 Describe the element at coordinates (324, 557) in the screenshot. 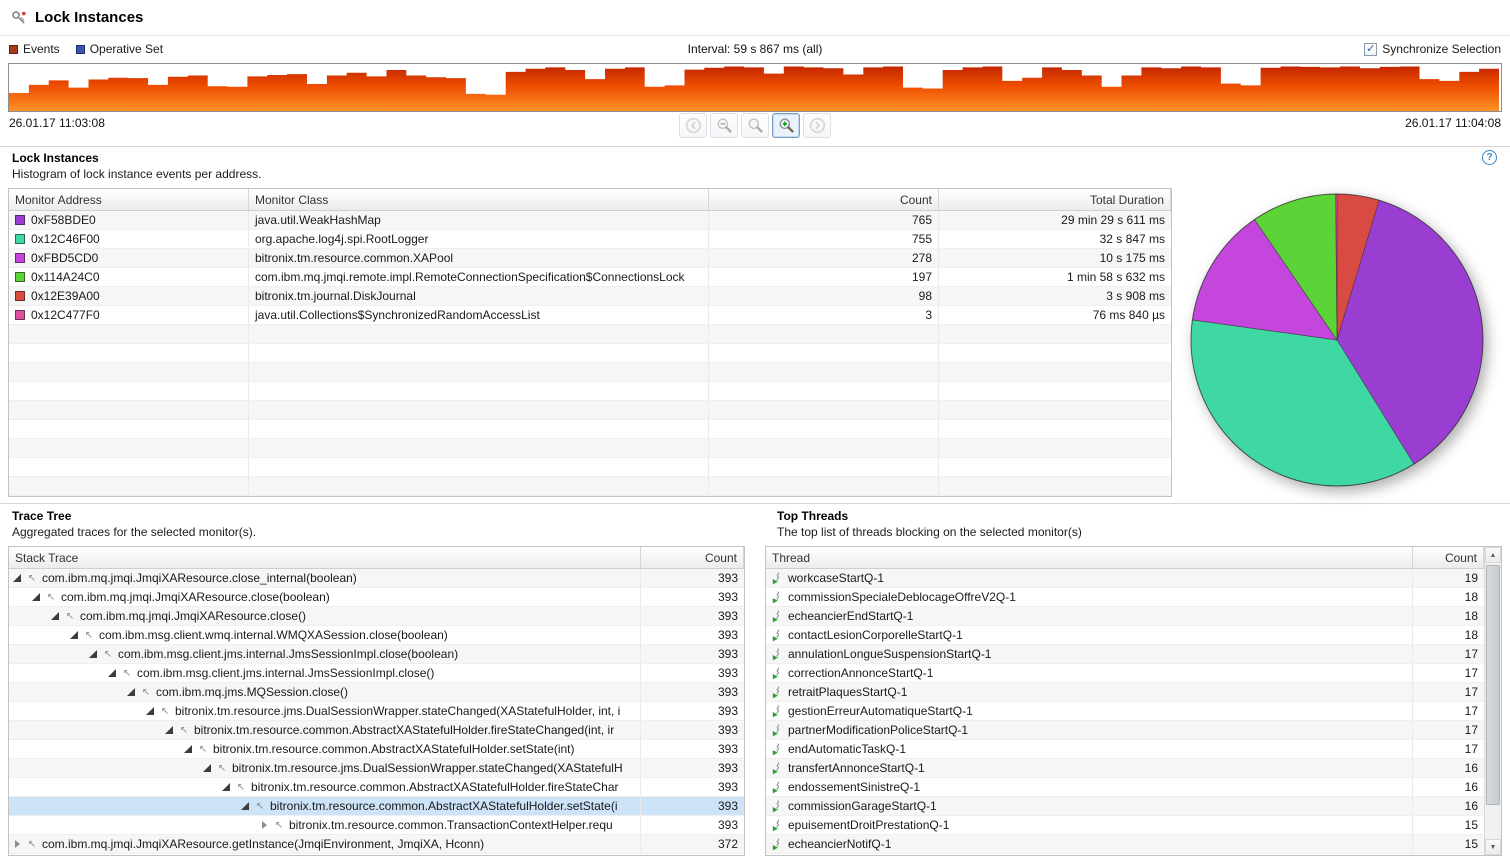

I see `column-stack-trace: Stack Trace` at that location.